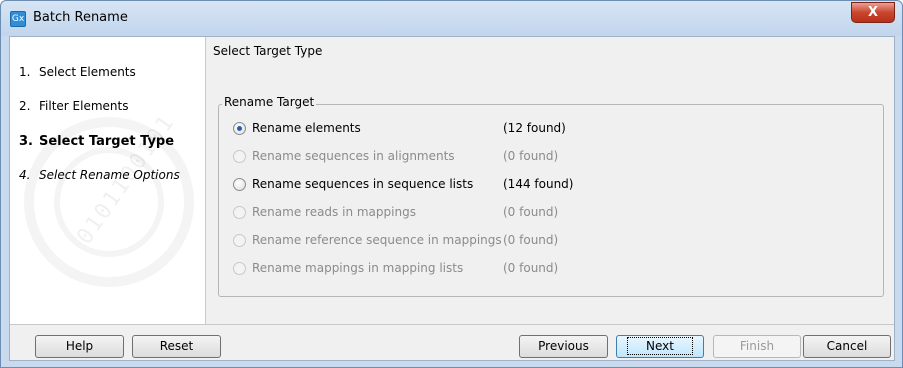  I want to click on finish-button: Finish, so click(757, 346).